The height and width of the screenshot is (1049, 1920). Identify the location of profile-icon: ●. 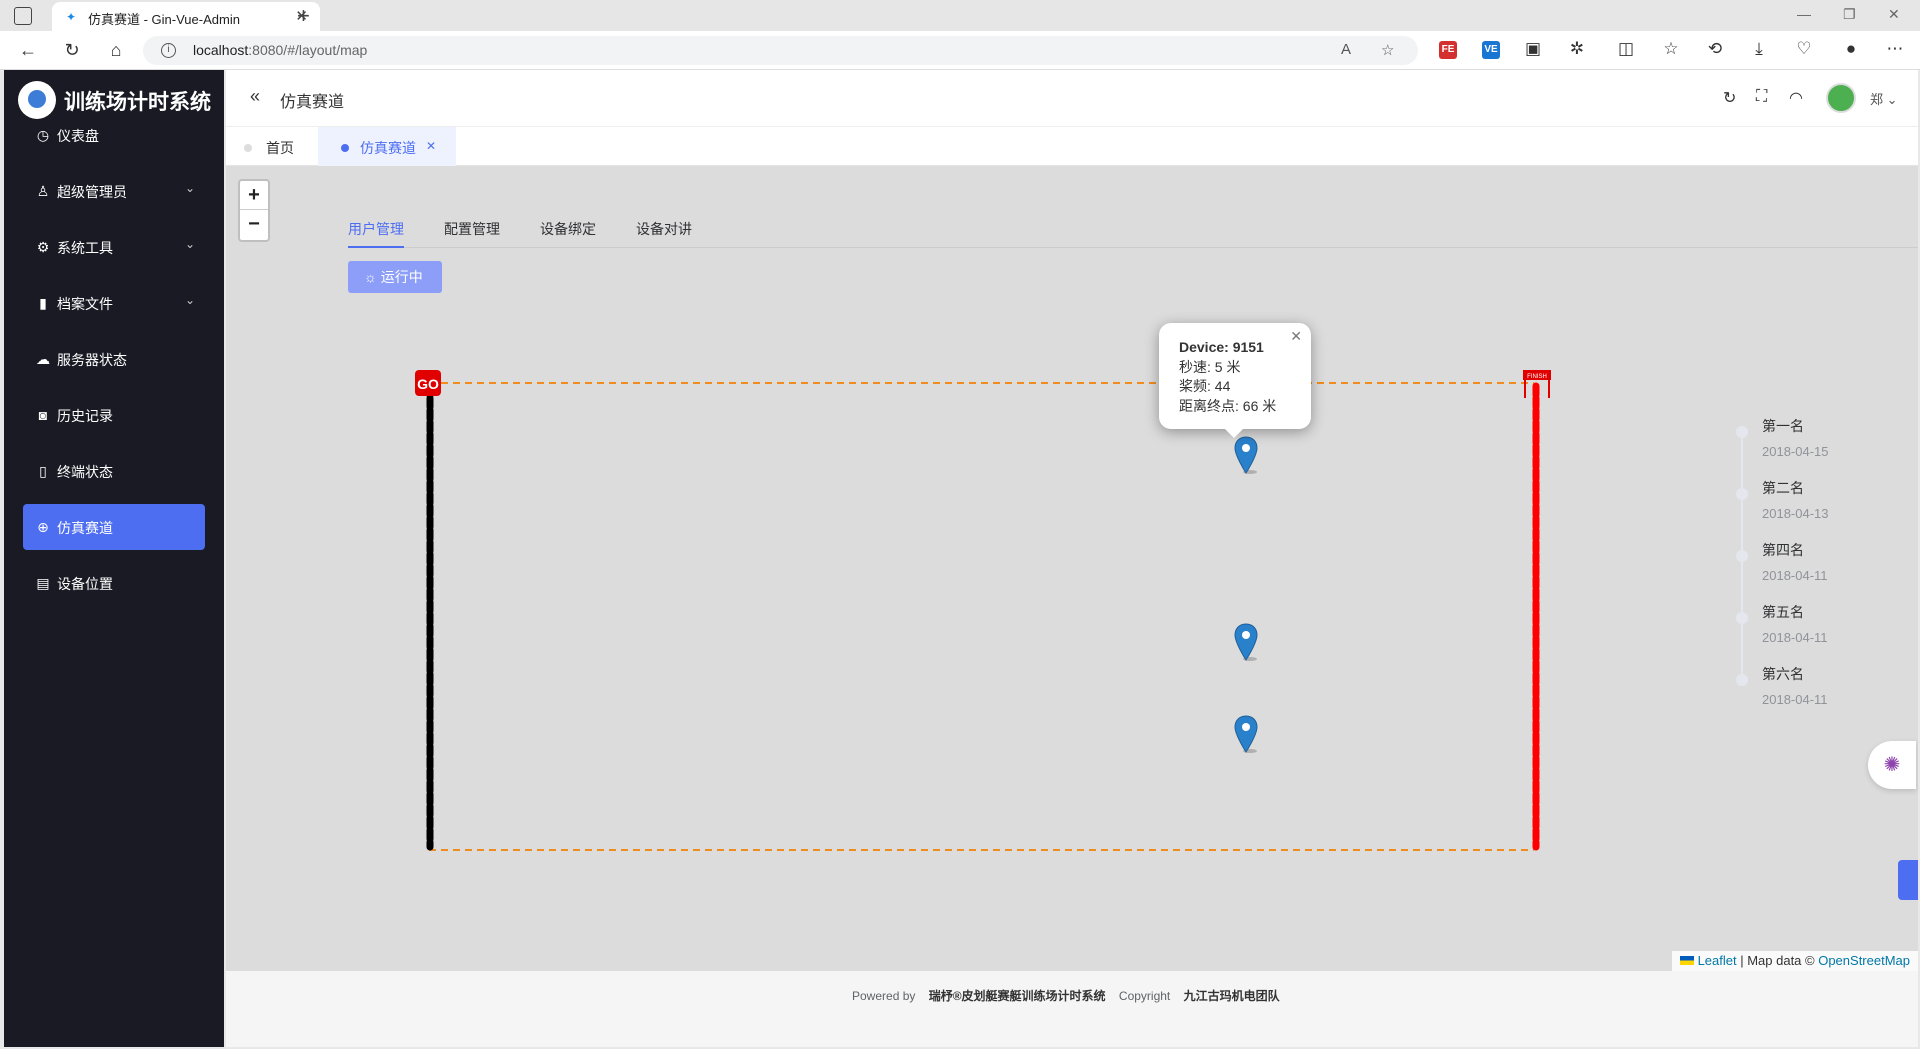
(1851, 49).